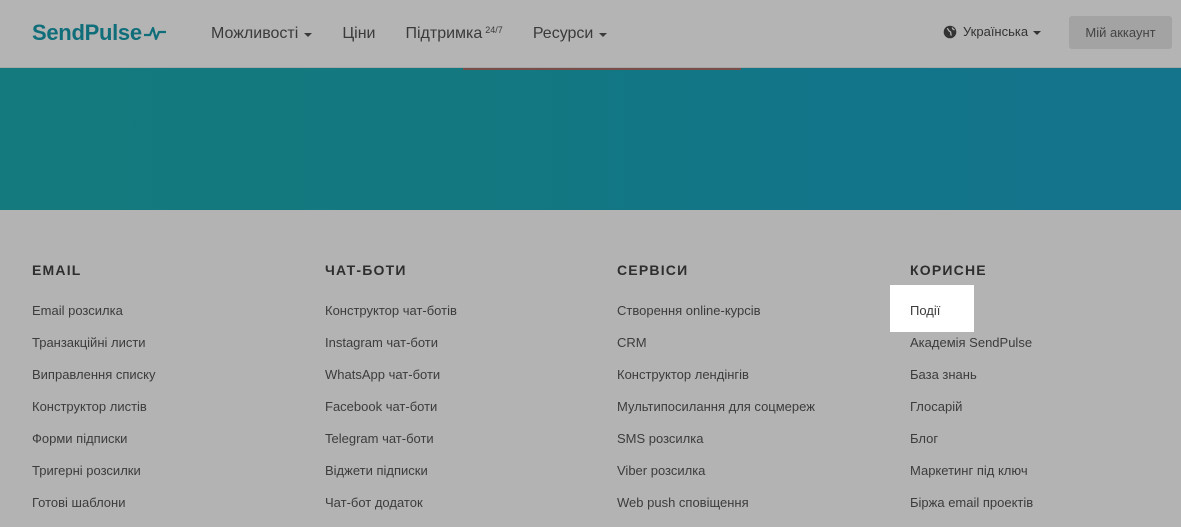 Image resolution: width=1181 pixels, height=527 pixels. I want to click on footer-link: База знань, so click(943, 374).